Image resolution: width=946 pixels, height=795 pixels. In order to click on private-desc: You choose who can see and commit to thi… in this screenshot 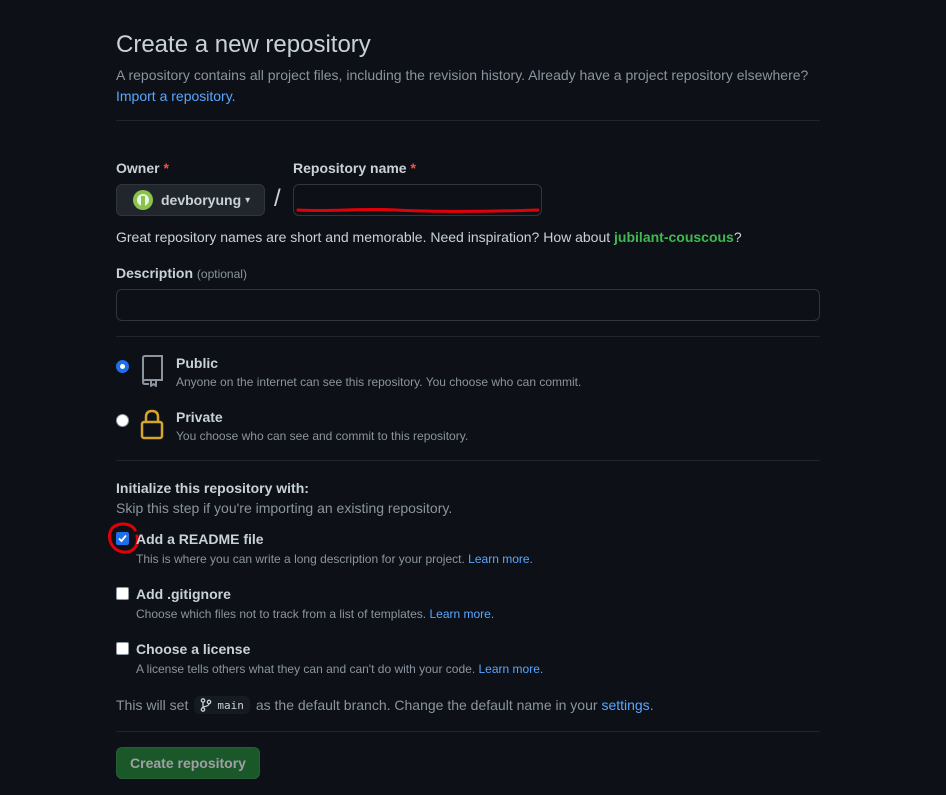, I will do `click(322, 436)`.